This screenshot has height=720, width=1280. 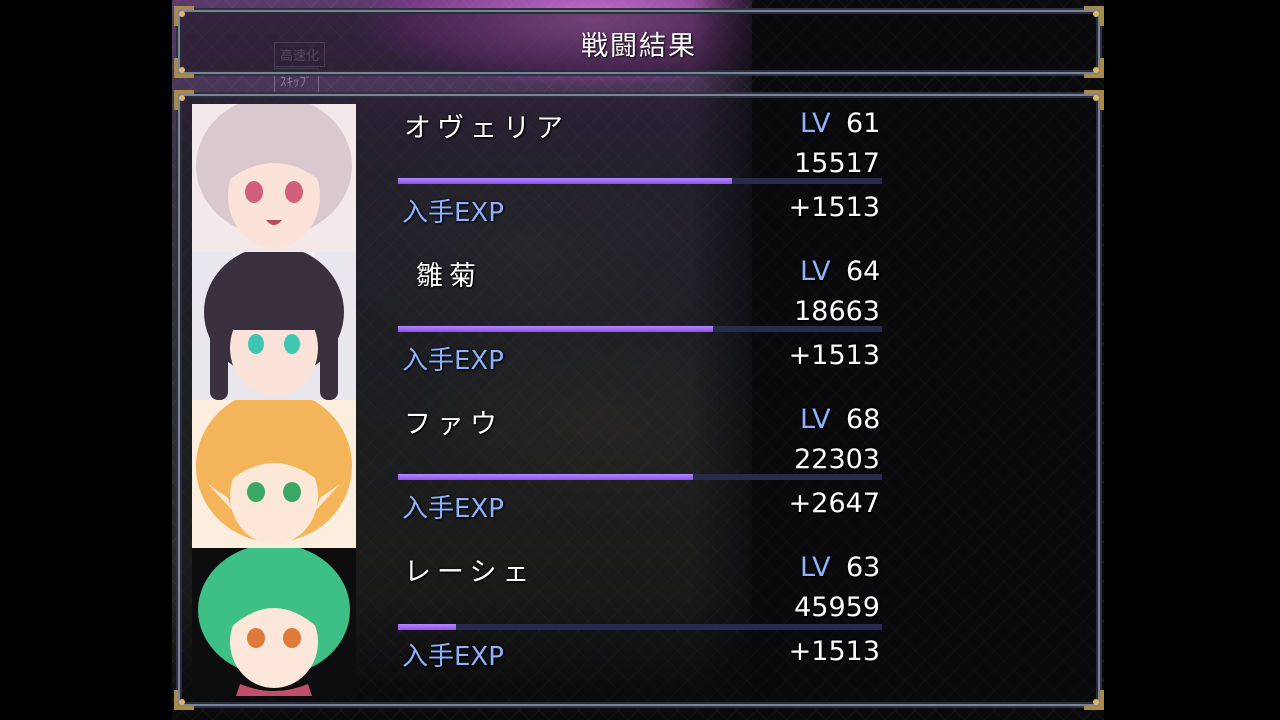 What do you see at coordinates (863, 567) in the screenshot?
I see `level-value: 63` at bounding box center [863, 567].